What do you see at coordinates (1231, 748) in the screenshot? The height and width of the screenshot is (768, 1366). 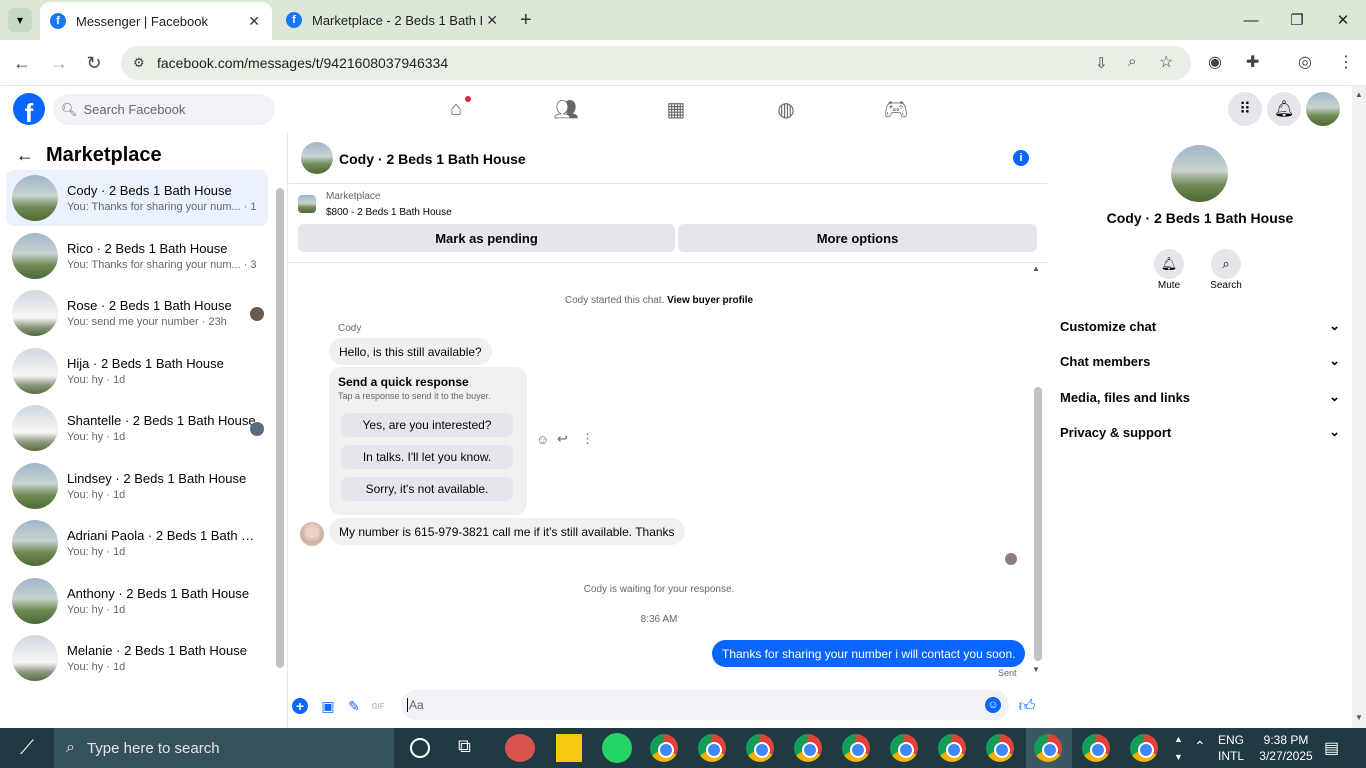 I see `input-language: ENG INTL` at bounding box center [1231, 748].